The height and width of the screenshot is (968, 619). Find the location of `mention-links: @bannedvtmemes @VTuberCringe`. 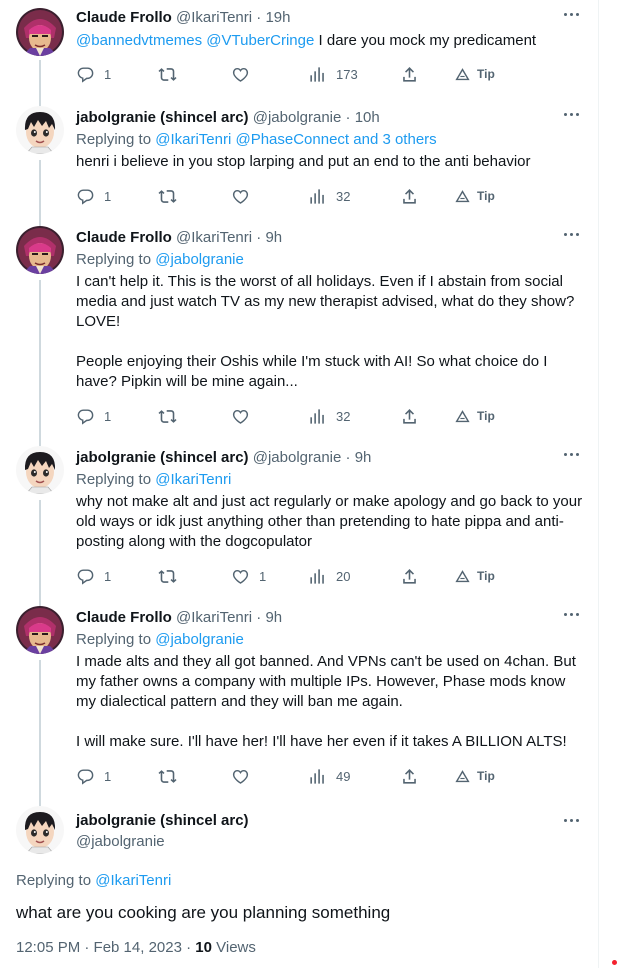

mention-links: @bannedvtmemes @VTuberCringe is located at coordinates (195, 40).